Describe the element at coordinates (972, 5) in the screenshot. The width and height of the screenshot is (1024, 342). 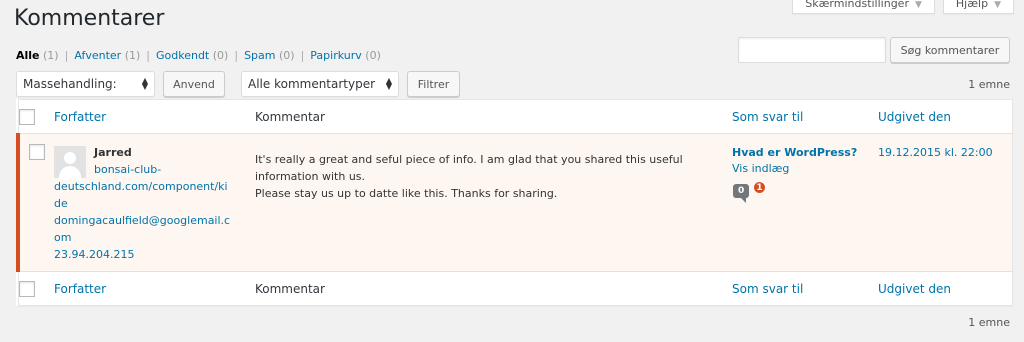
I see `help-label: Hjælp` at that location.